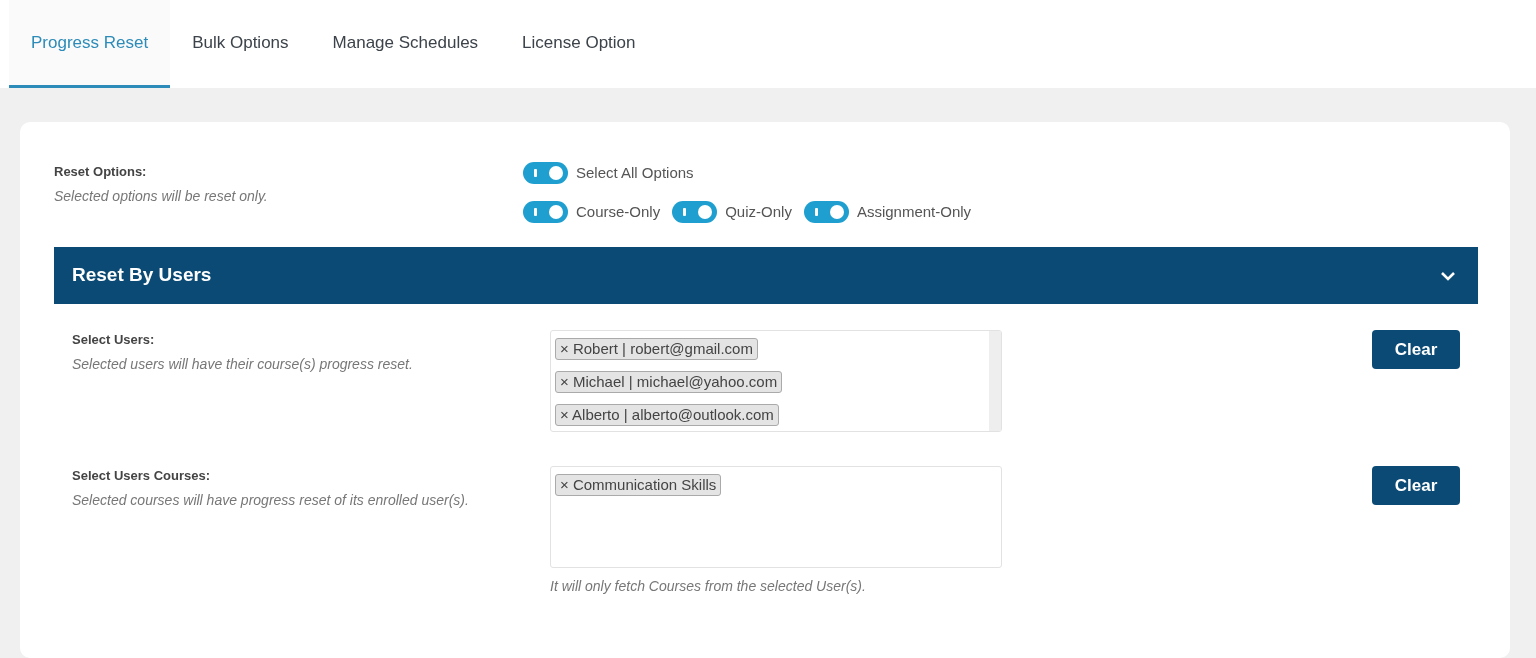 Image resolution: width=1536 pixels, height=658 pixels. I want to click on tab: Progress Reset, so click(90, 44).